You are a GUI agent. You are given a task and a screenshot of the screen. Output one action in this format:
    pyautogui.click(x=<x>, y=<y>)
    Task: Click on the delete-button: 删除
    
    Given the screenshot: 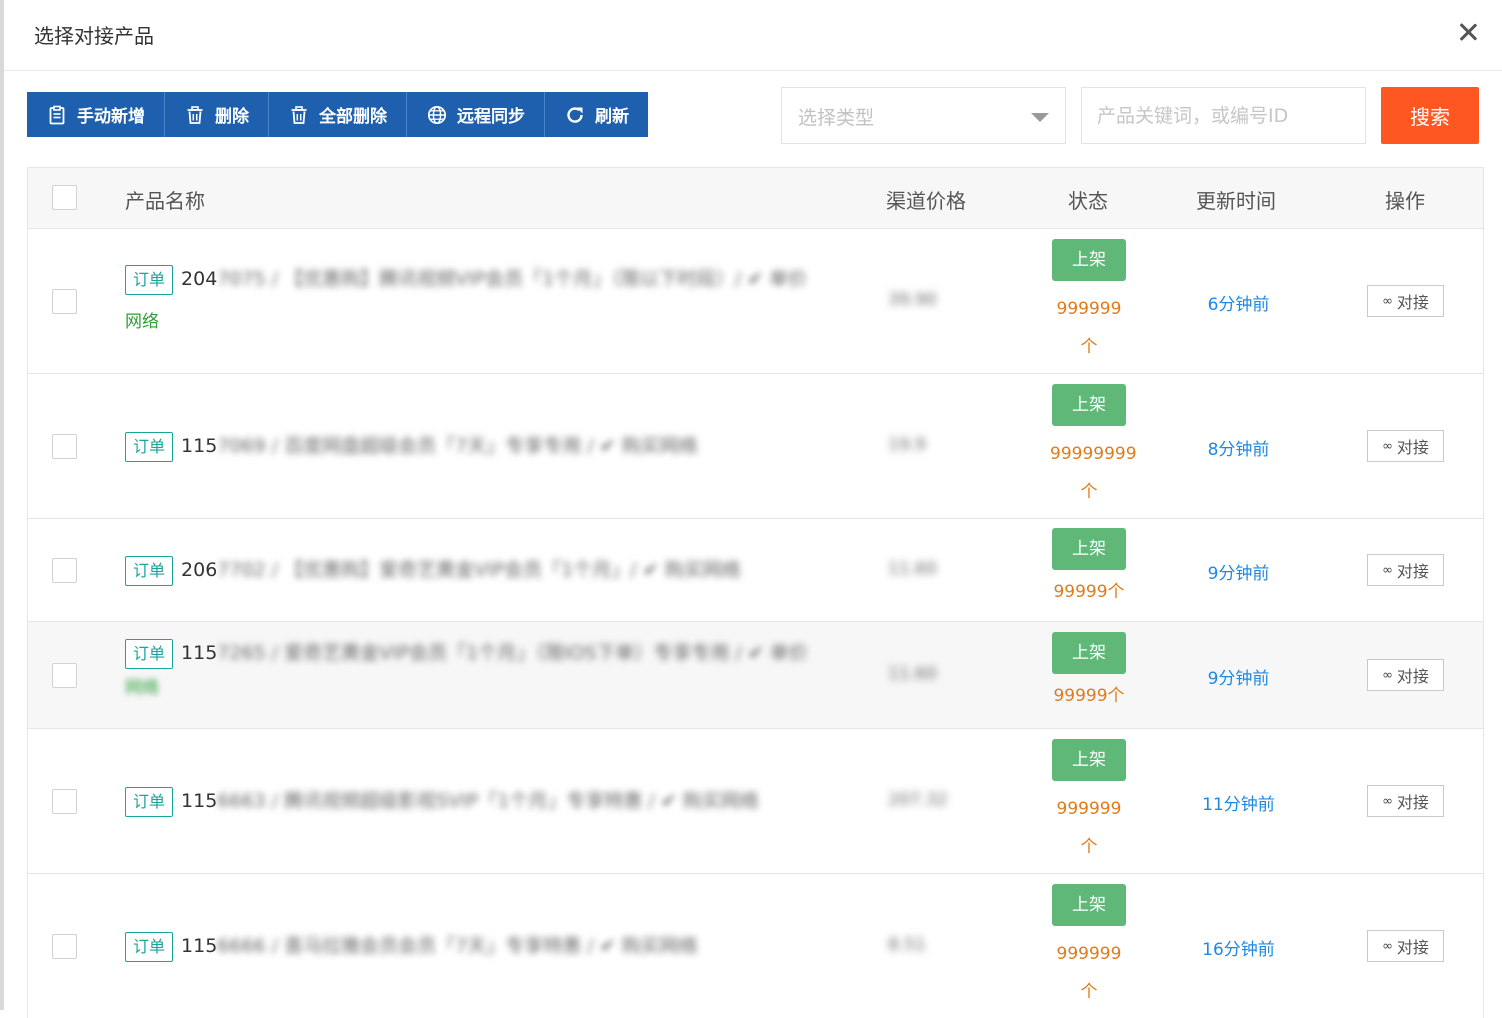 What is the action you would take?
    pyautogui.click(x=217, y=114)
    